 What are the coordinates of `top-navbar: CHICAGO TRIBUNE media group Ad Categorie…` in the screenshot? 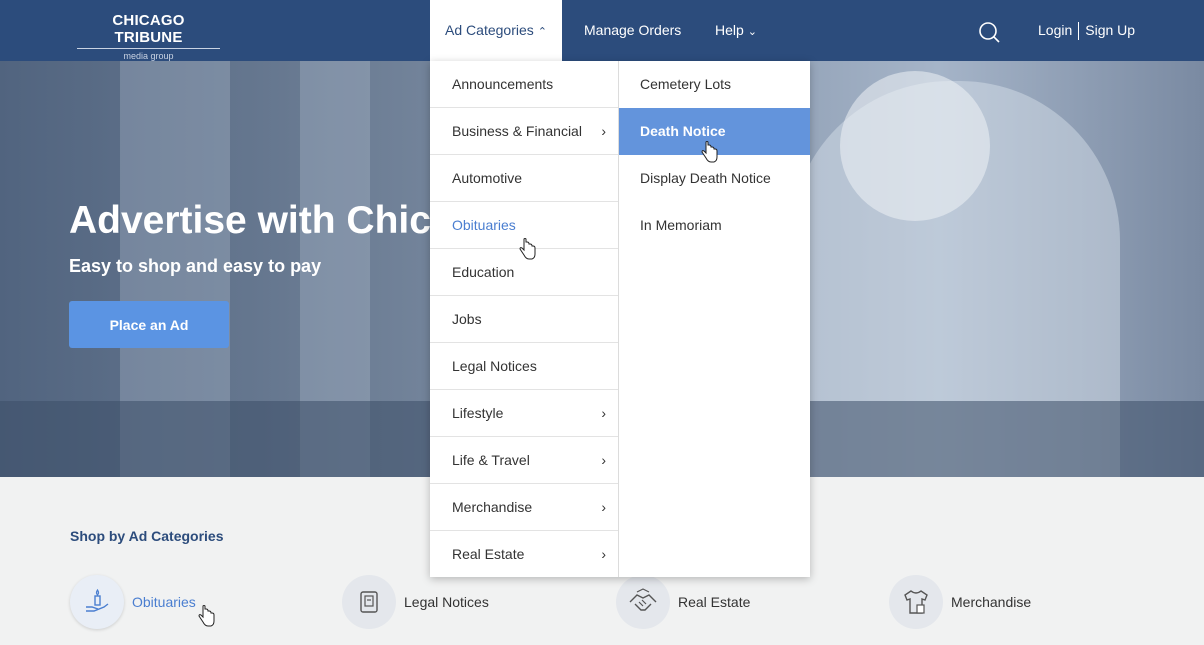 It's located at (602, 30).